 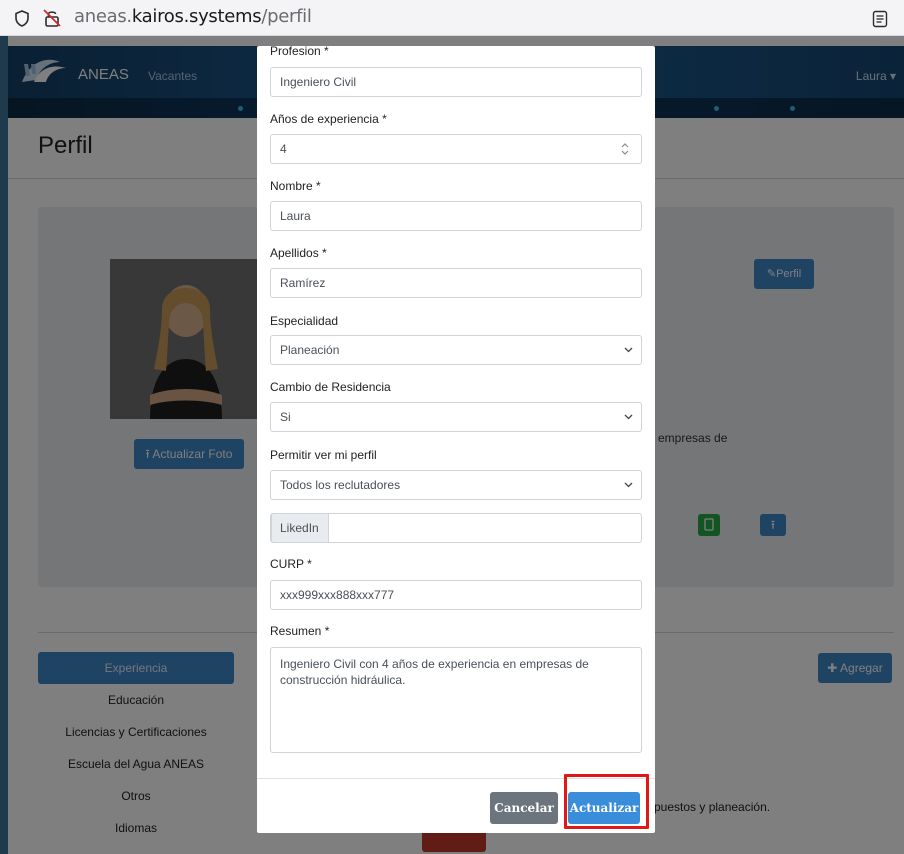 I want to click on url-path: /perfil, so click(x=286, y=16).